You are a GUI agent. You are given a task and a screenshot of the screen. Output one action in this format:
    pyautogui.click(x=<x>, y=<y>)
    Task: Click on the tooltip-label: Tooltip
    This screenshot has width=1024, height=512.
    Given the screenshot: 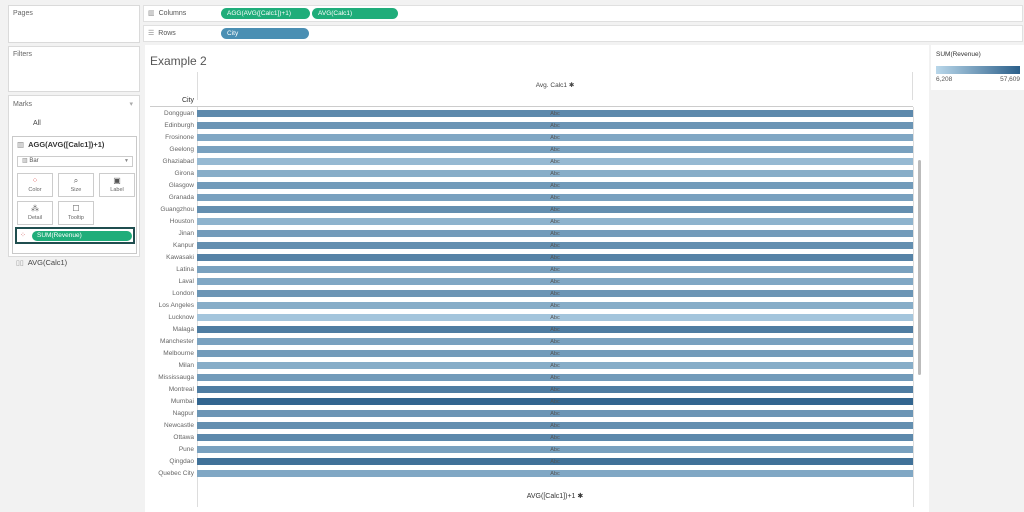 What is the action you would take?
    pyautogui.click(x=76, y=218)
    